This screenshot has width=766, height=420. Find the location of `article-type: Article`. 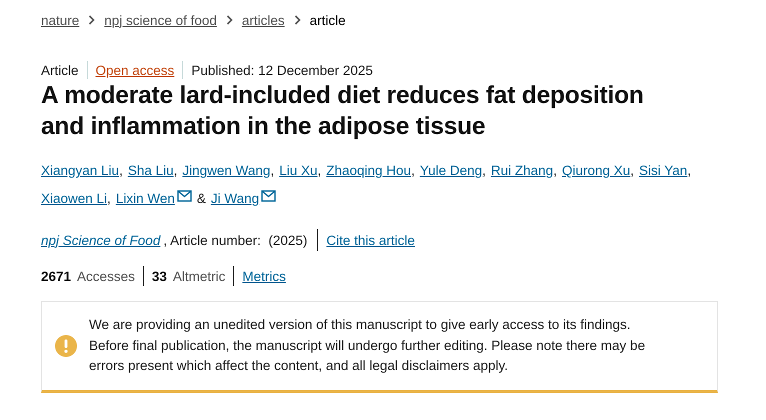

article-type: Article is located at coordinates (60, 70).